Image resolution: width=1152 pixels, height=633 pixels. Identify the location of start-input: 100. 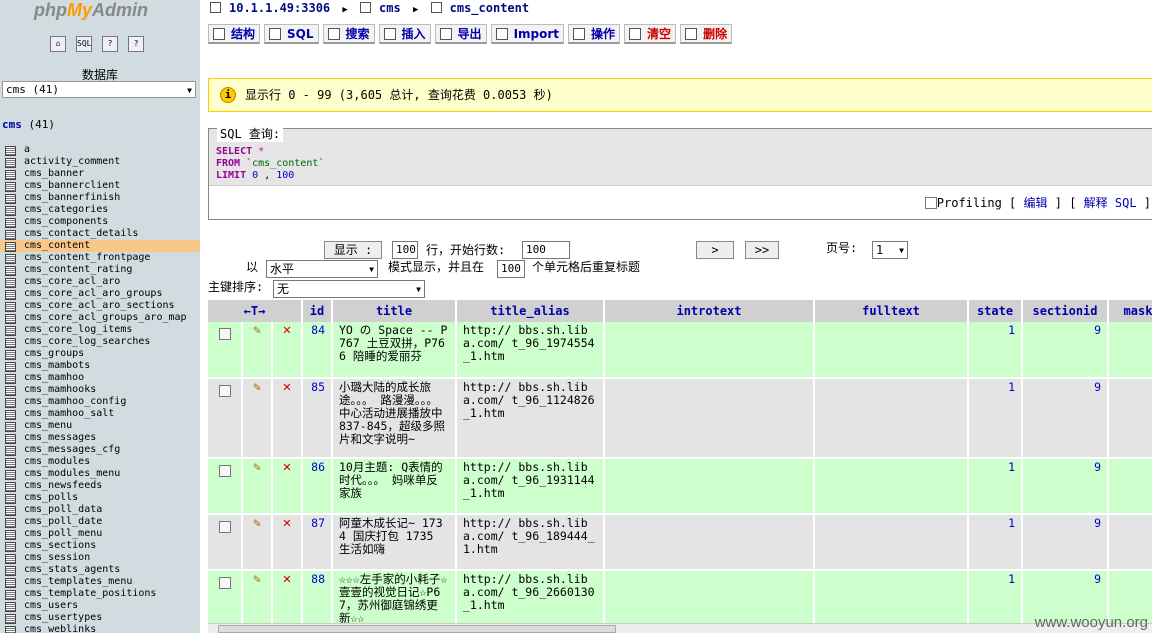
(546, 250).